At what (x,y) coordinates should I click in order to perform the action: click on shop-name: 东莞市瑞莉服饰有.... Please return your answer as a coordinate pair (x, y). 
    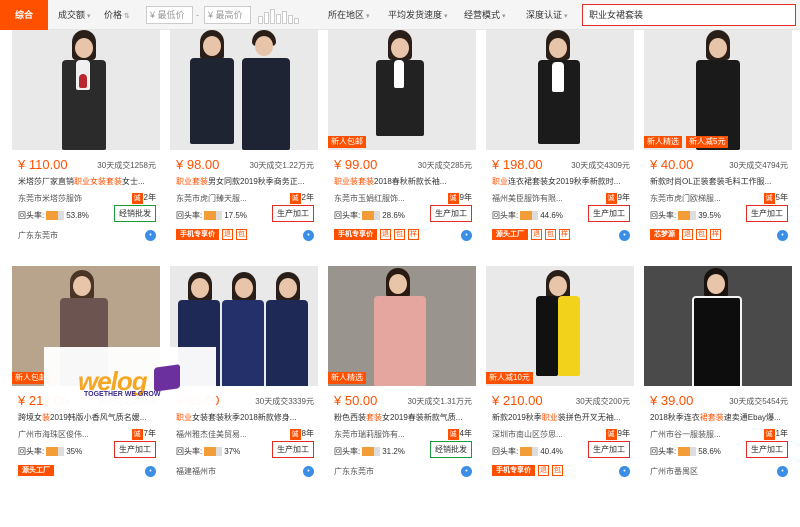
    Looking at the image, I should click on (388, 434).